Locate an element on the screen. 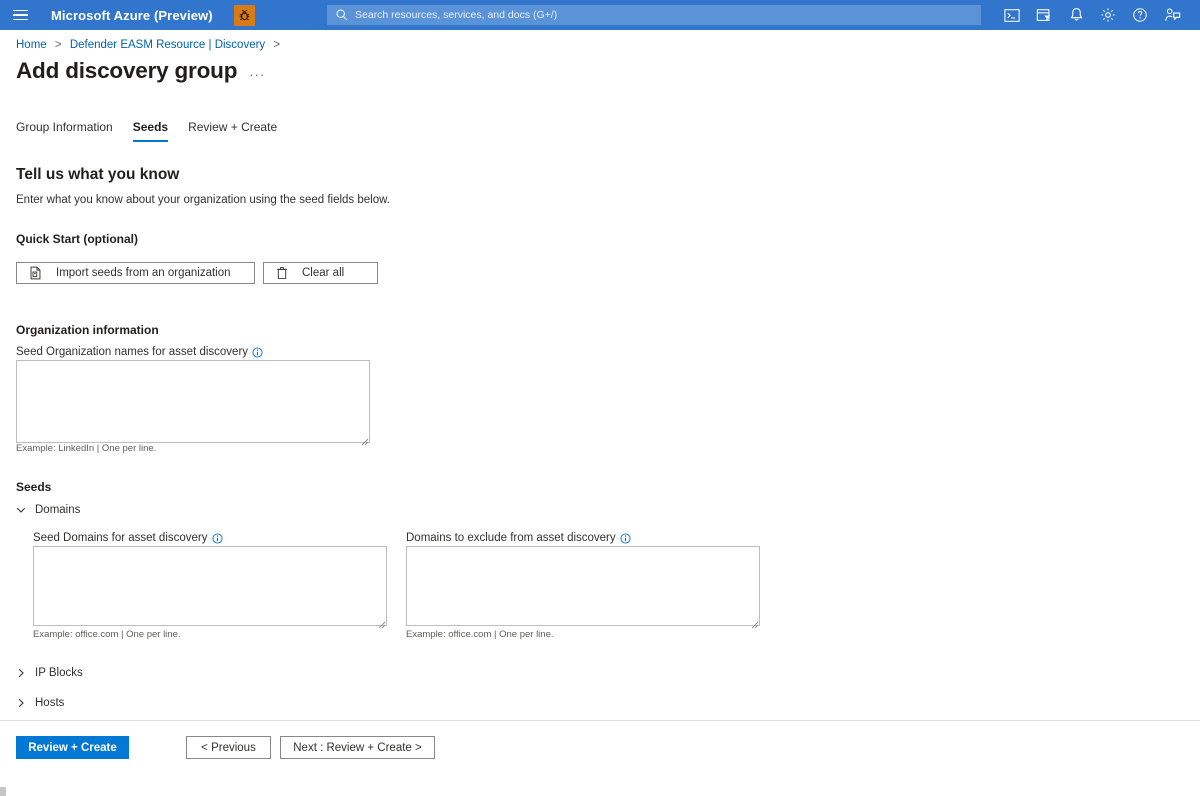 The height and width of the screenshot is (796, 1200). import-seeds-button-label: Import seeds from an organization is located at coordinates (143, 273).